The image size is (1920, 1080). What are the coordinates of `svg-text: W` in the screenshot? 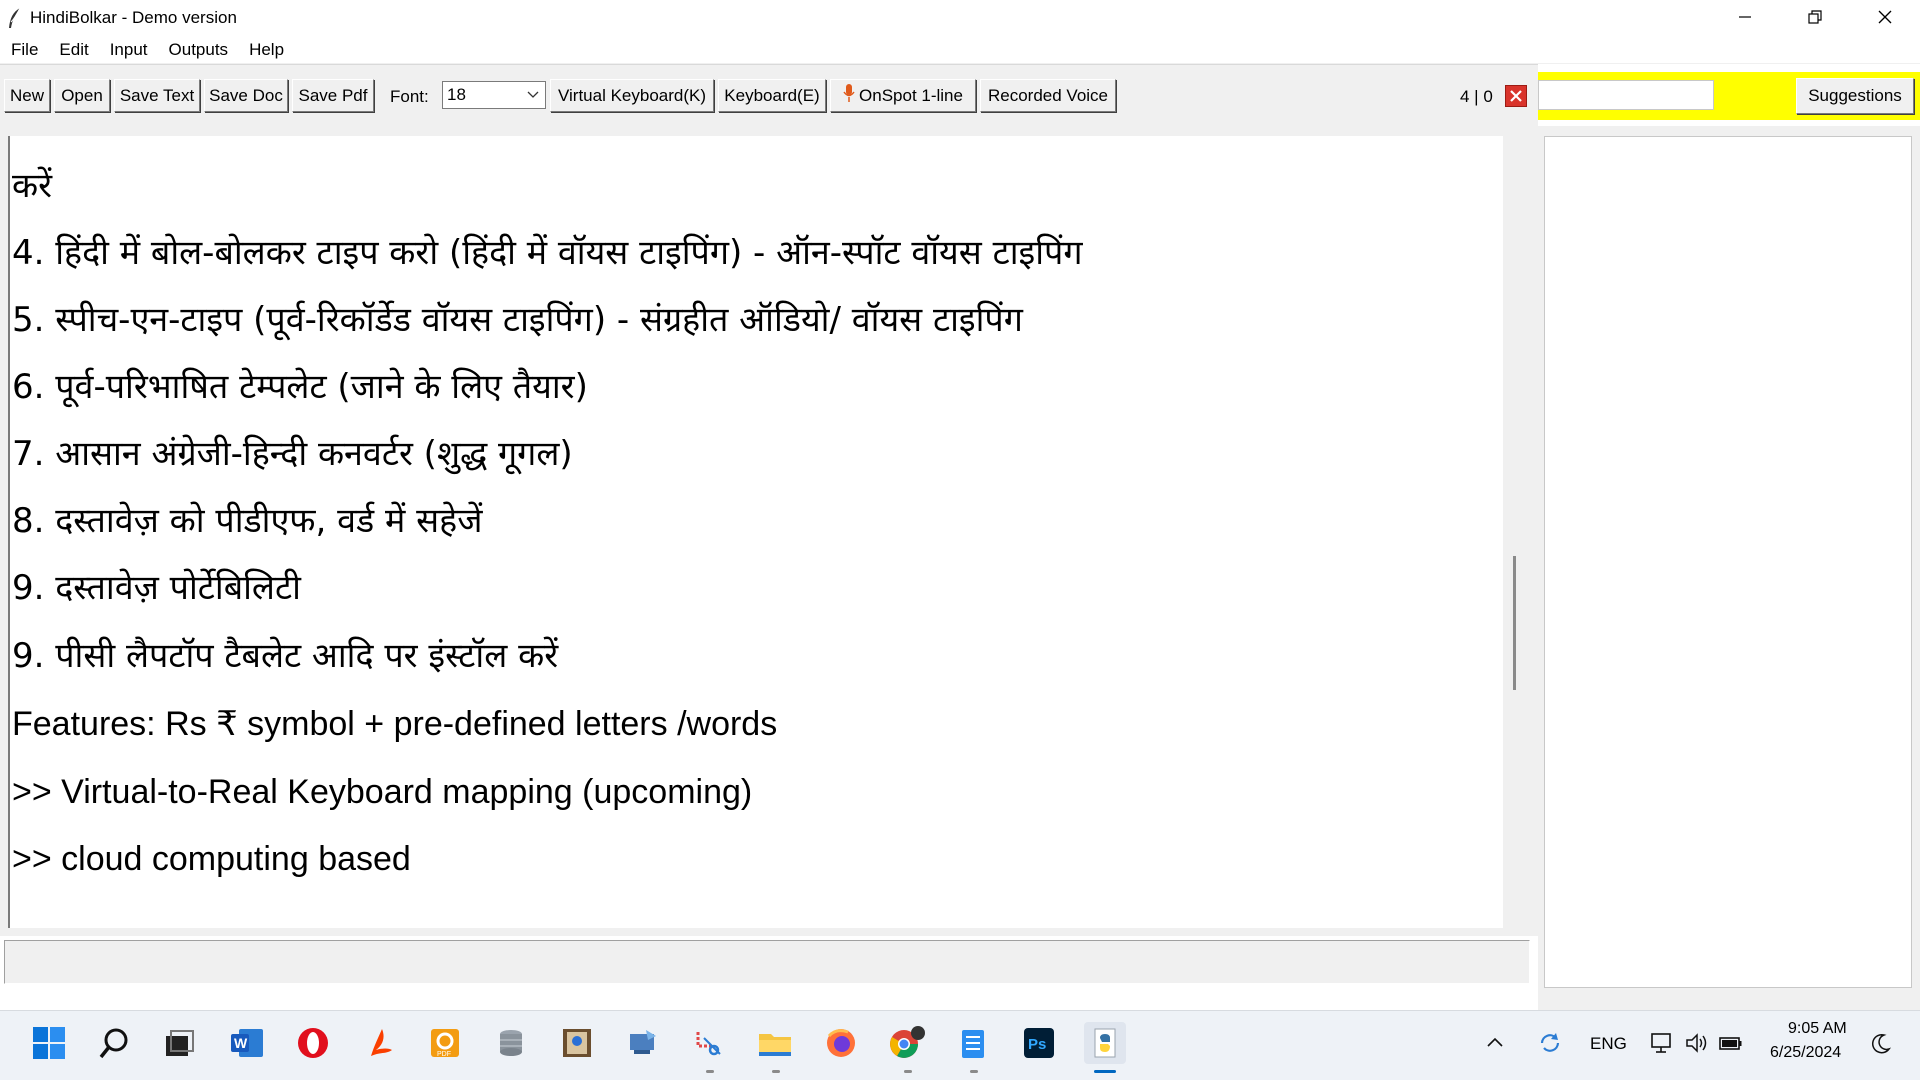 It's located at (241, 1043).